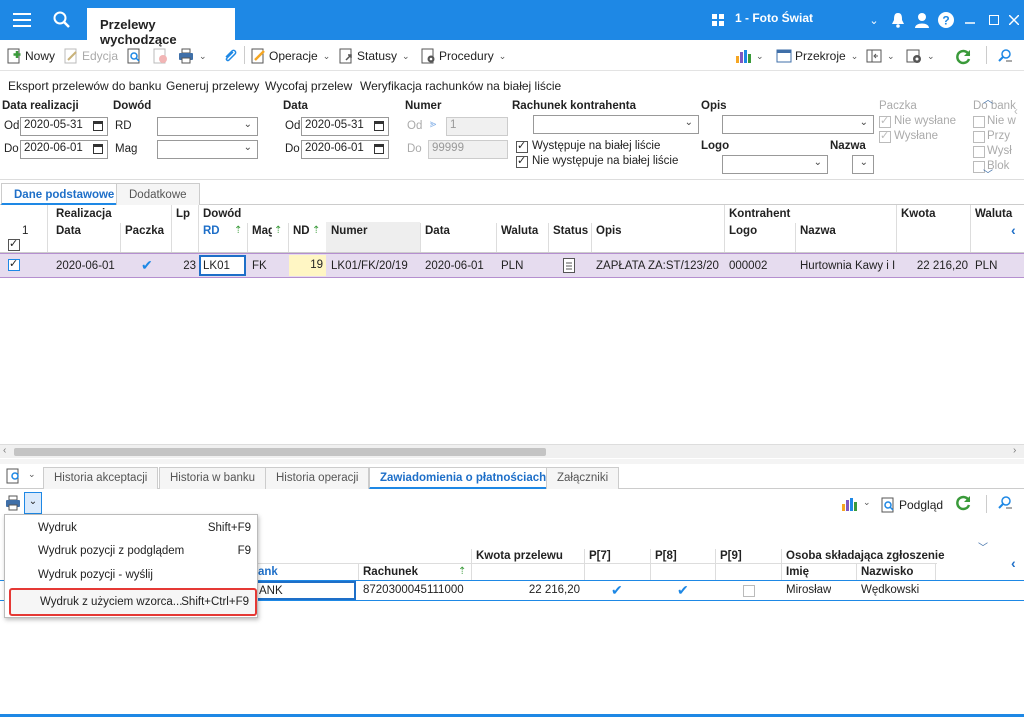 This screenshot has width=1024, height=717. What do you see at coordinates (68, 231) in the screenshot?
I see `date-column-header: Data` at bounding box center [68, 231].